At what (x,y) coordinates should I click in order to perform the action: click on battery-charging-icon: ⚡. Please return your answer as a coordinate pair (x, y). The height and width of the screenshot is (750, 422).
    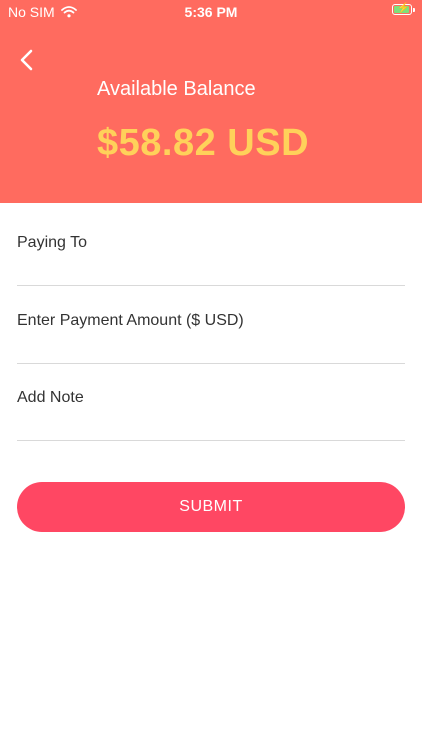
    Looking at the image, I should click on (403, 9).